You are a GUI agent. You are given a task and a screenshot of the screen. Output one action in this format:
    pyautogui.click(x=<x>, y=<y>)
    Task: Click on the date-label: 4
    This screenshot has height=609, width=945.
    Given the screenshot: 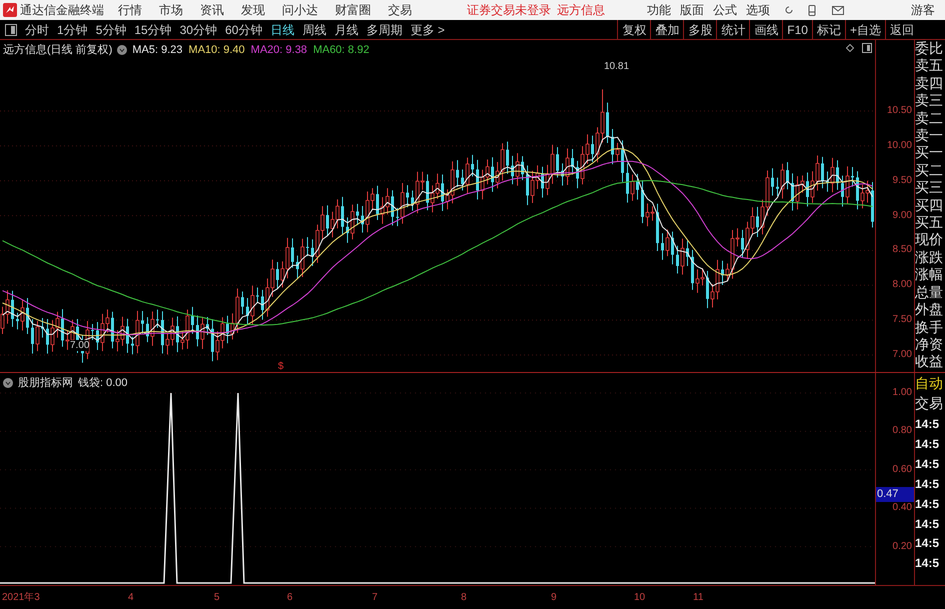 What is the action you would take?
    pyautogui.click(x=131, y=598)
    